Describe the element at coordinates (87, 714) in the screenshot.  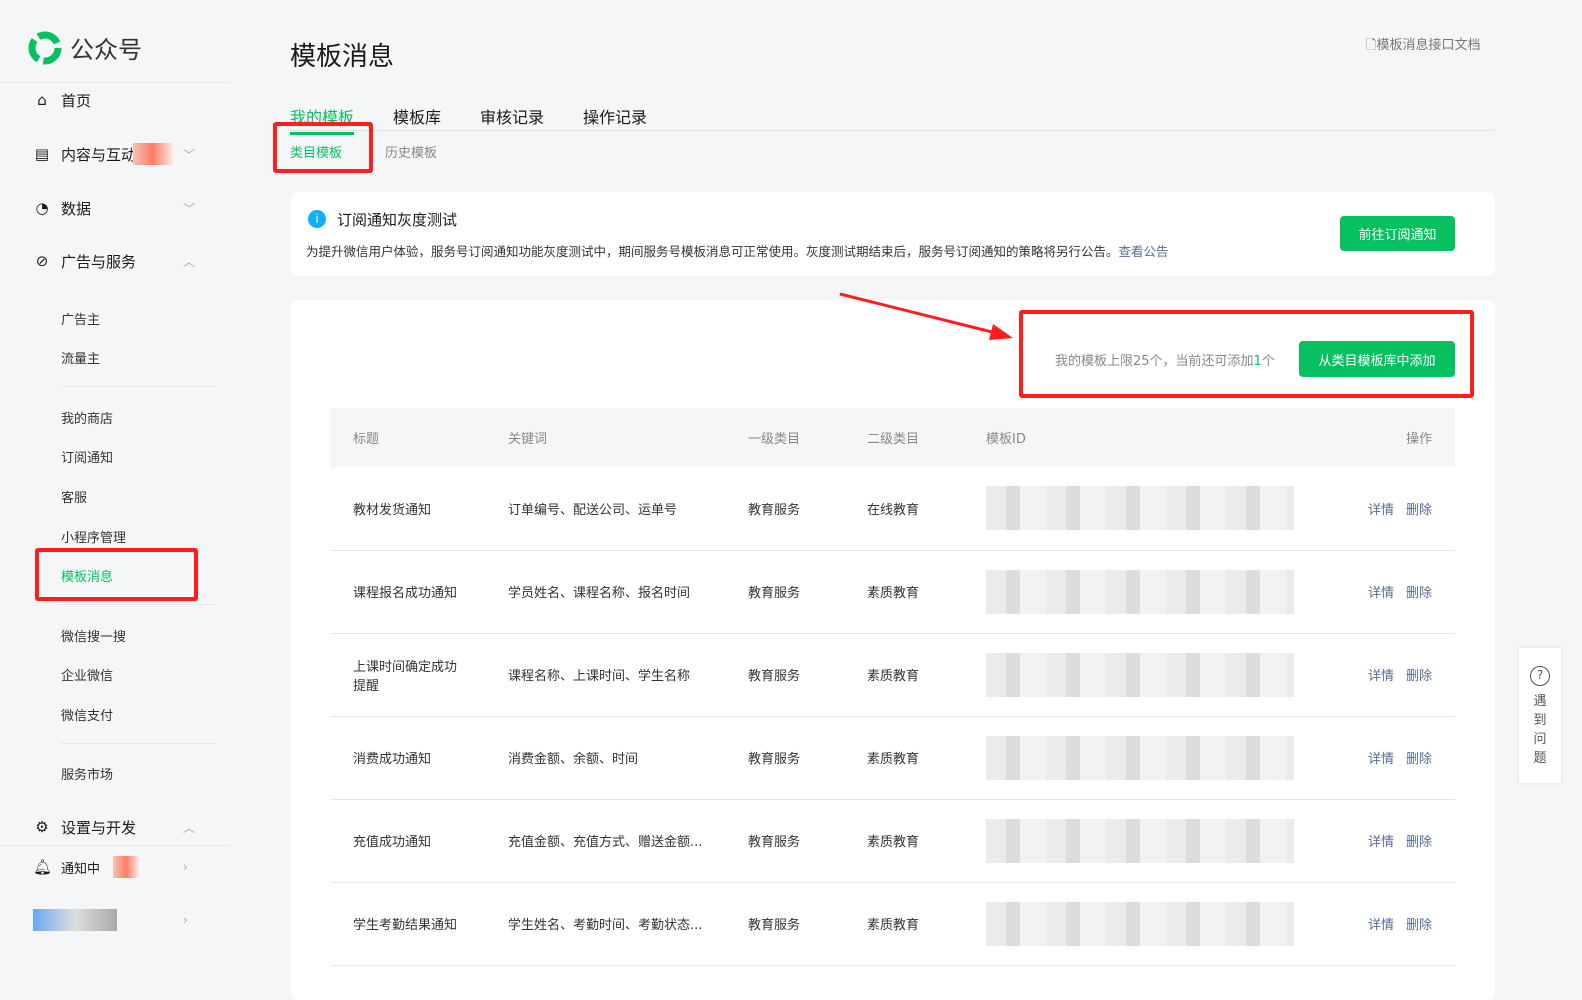
I see `nav-wechat-pay: 微信支付` at that location.